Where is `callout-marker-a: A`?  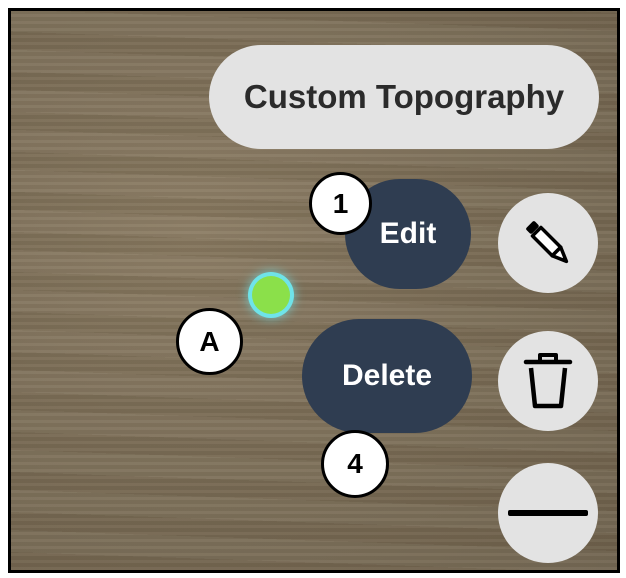
callout-marker-a: A is located at coordinates (209, 341).